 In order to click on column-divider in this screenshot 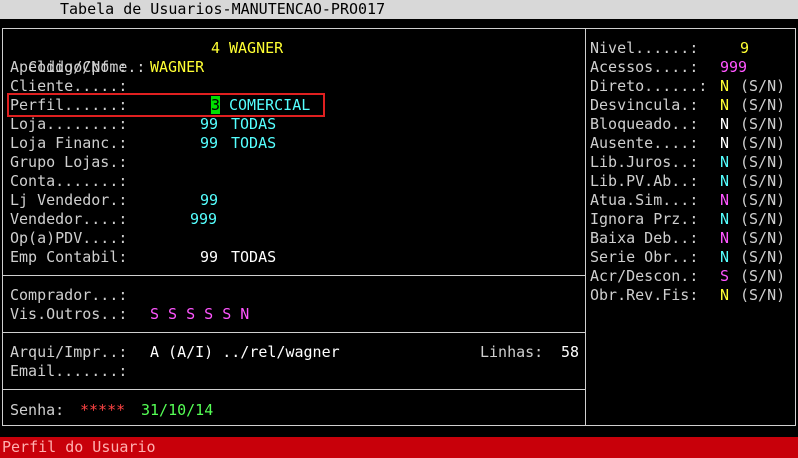, I will do `click(585, 227)`.